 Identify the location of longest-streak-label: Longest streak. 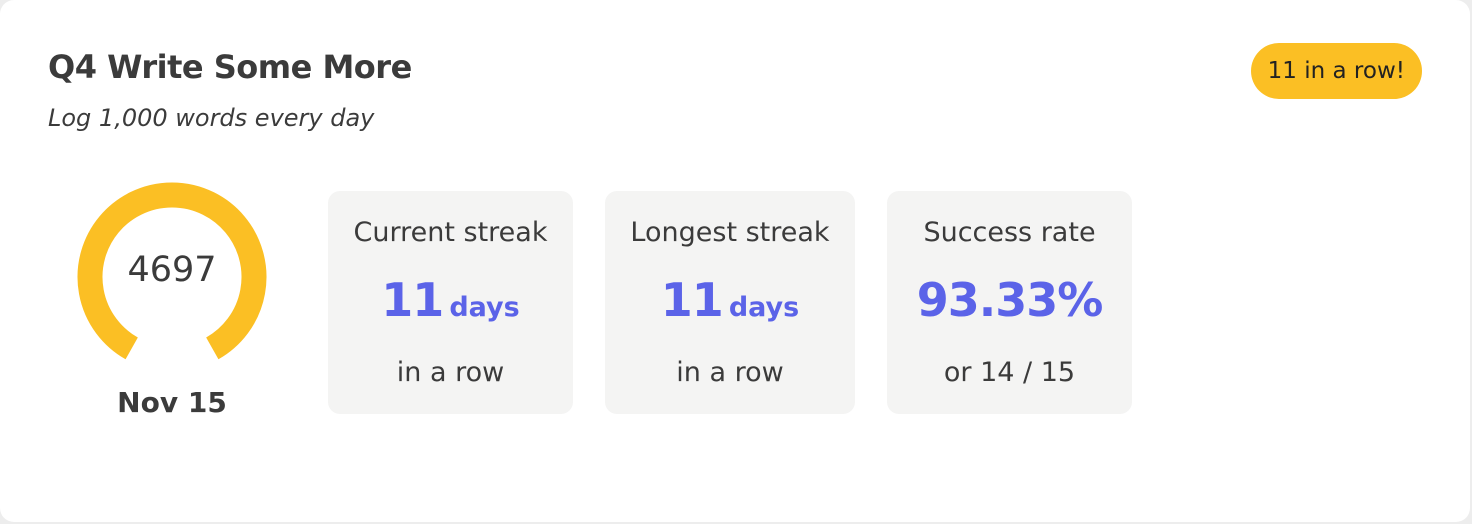
(730, 232).